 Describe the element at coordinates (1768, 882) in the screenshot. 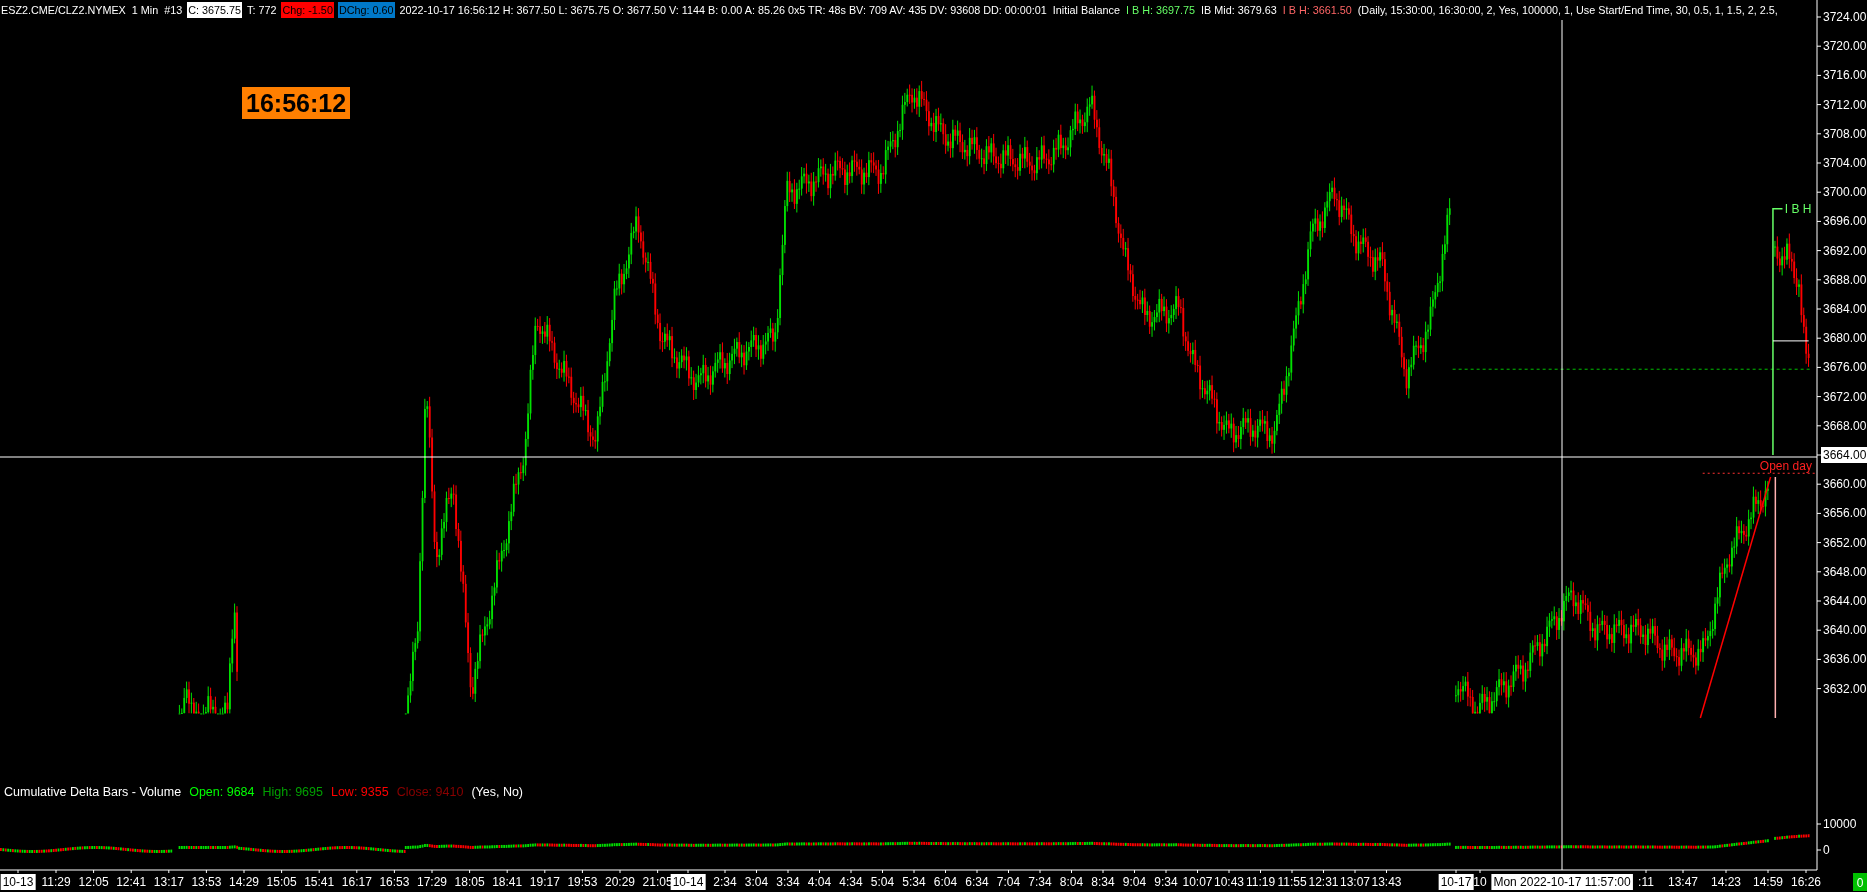

I see `time-axis-label: 14:59` at that location.